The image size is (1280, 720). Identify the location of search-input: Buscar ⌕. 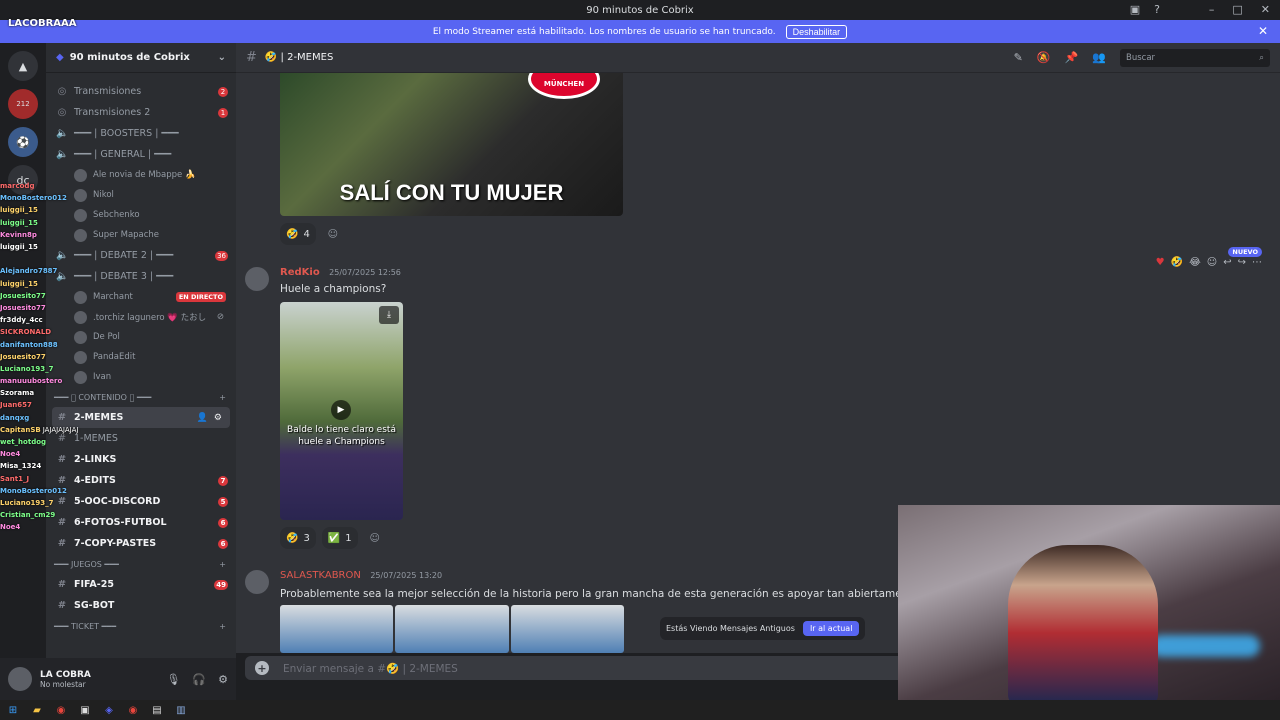
(1195, 57).